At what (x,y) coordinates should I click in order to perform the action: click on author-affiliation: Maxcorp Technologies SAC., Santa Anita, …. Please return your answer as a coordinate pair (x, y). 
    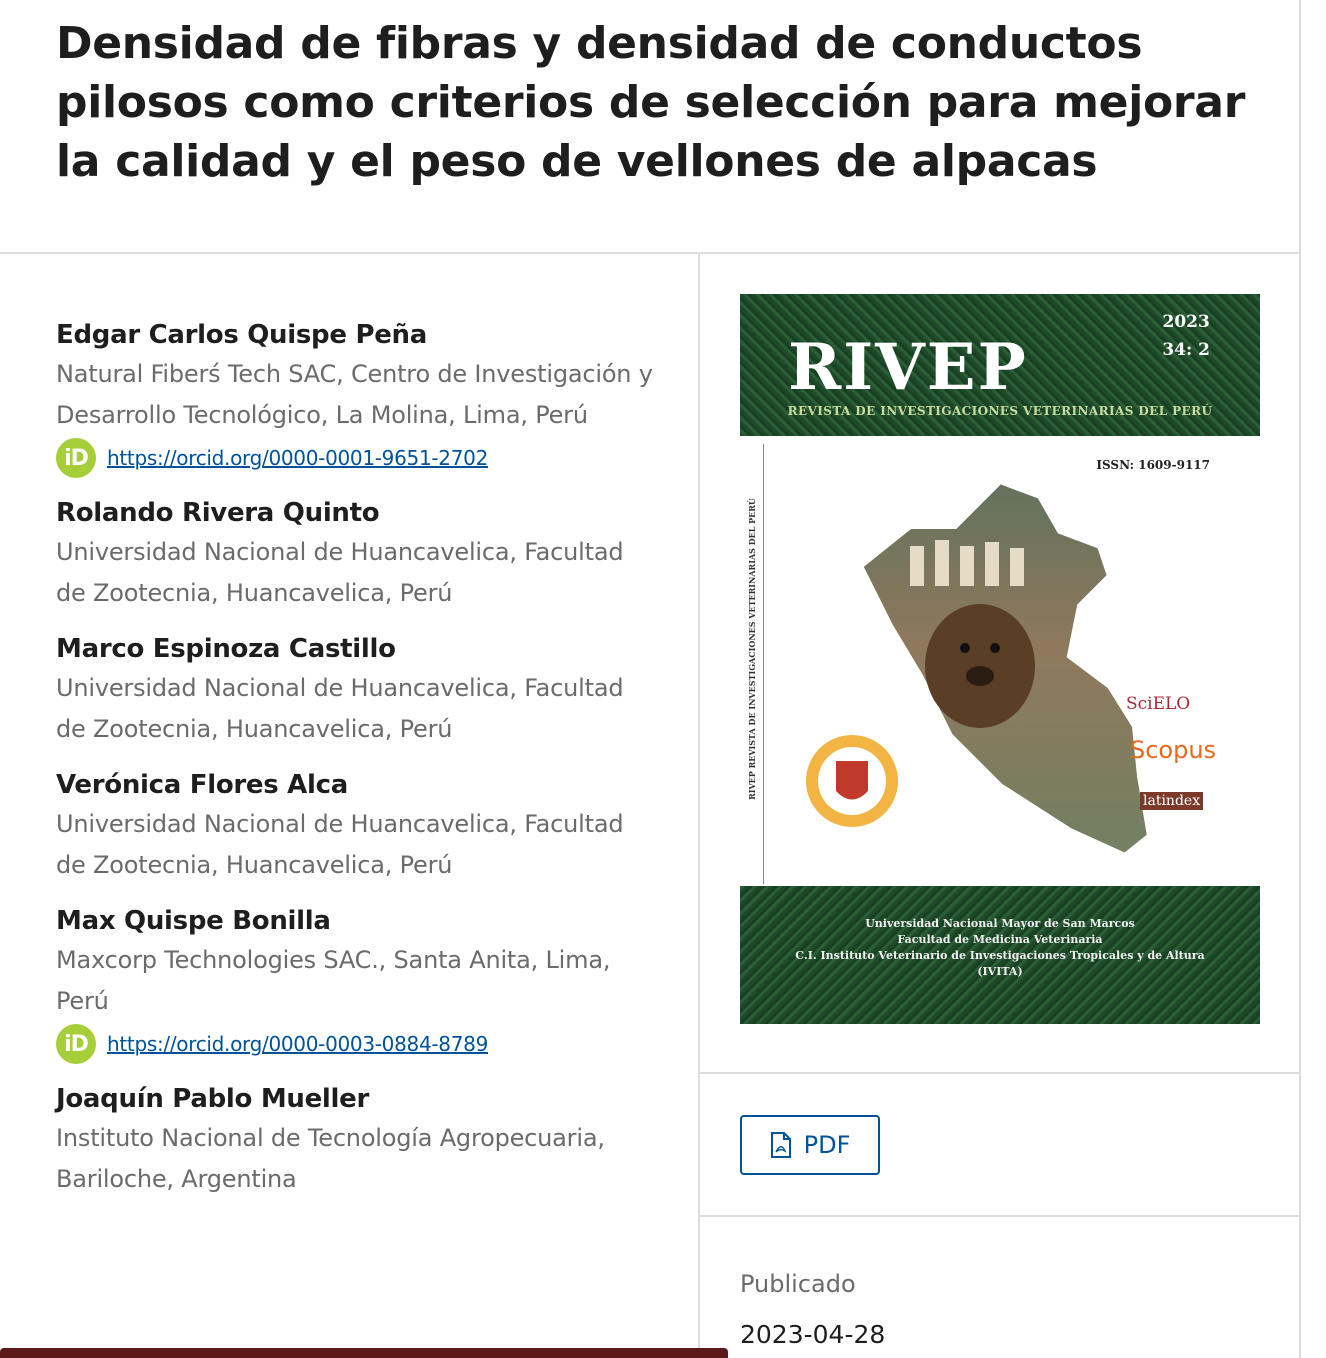
    Looking at the image, I should click on (333, 980).